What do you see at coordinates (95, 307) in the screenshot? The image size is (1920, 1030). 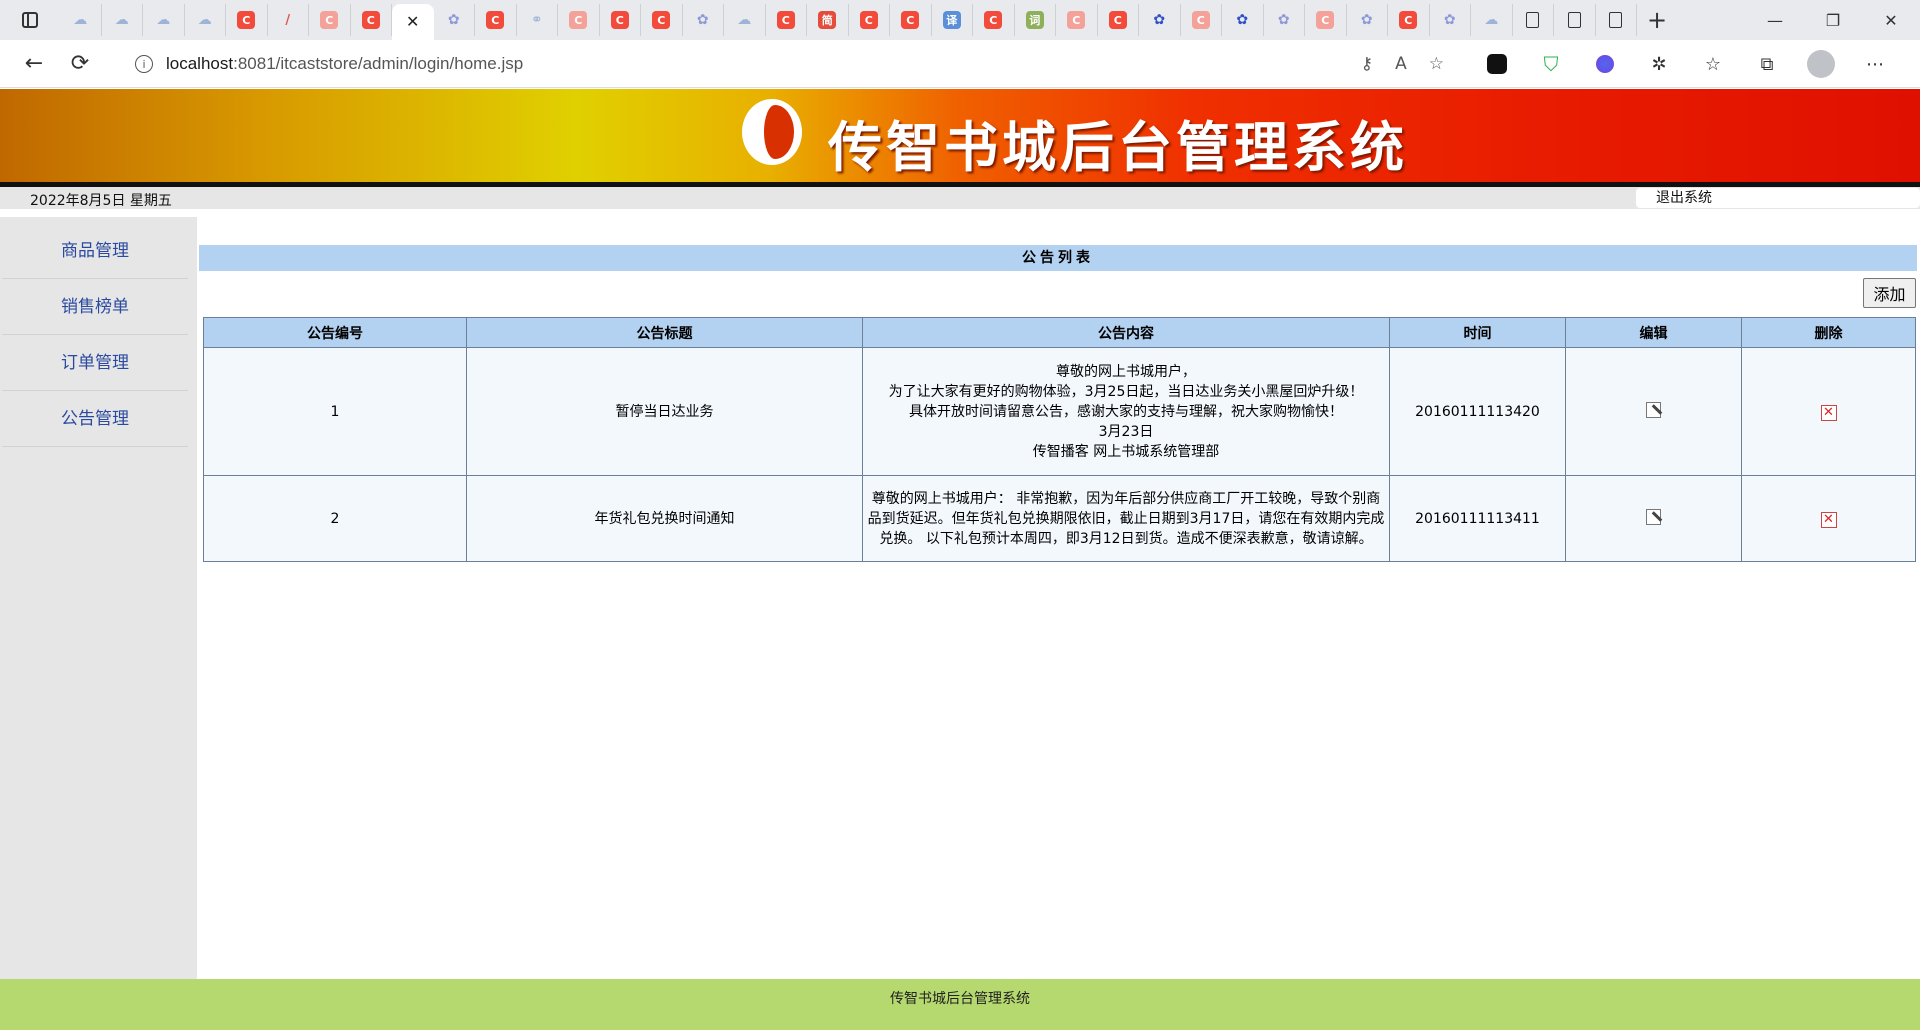 I see `sidebar-item: 销售榜单` at bounding box center [95, 307].